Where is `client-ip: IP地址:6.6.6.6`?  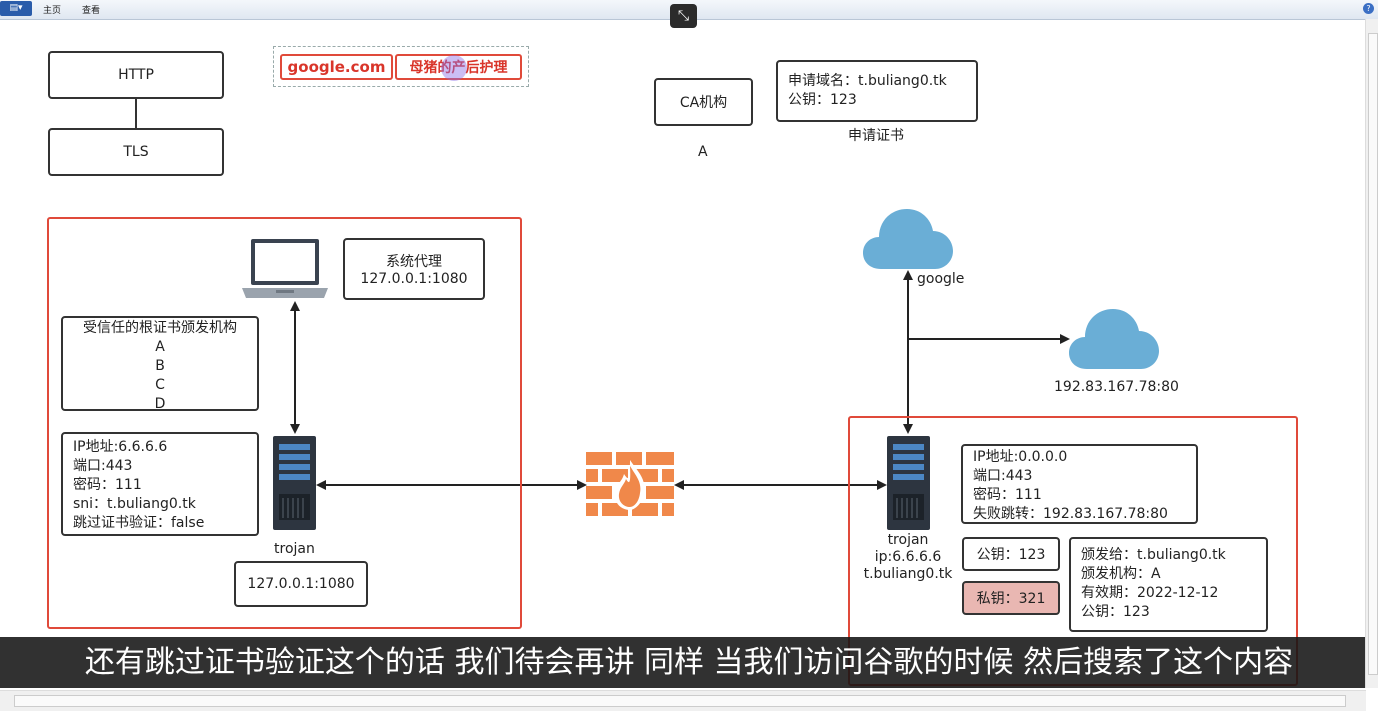 client-ip: IP地址:6.6.6.6 is located at coordinates (120, 447).